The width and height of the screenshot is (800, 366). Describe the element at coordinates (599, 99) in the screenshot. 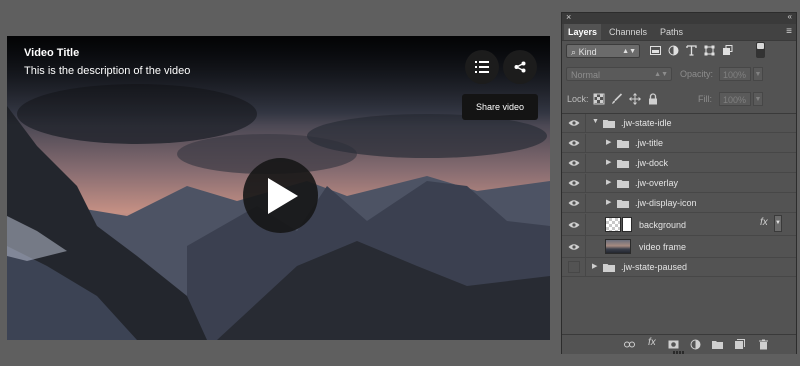

I see `lock-transparency-icon` at that location.